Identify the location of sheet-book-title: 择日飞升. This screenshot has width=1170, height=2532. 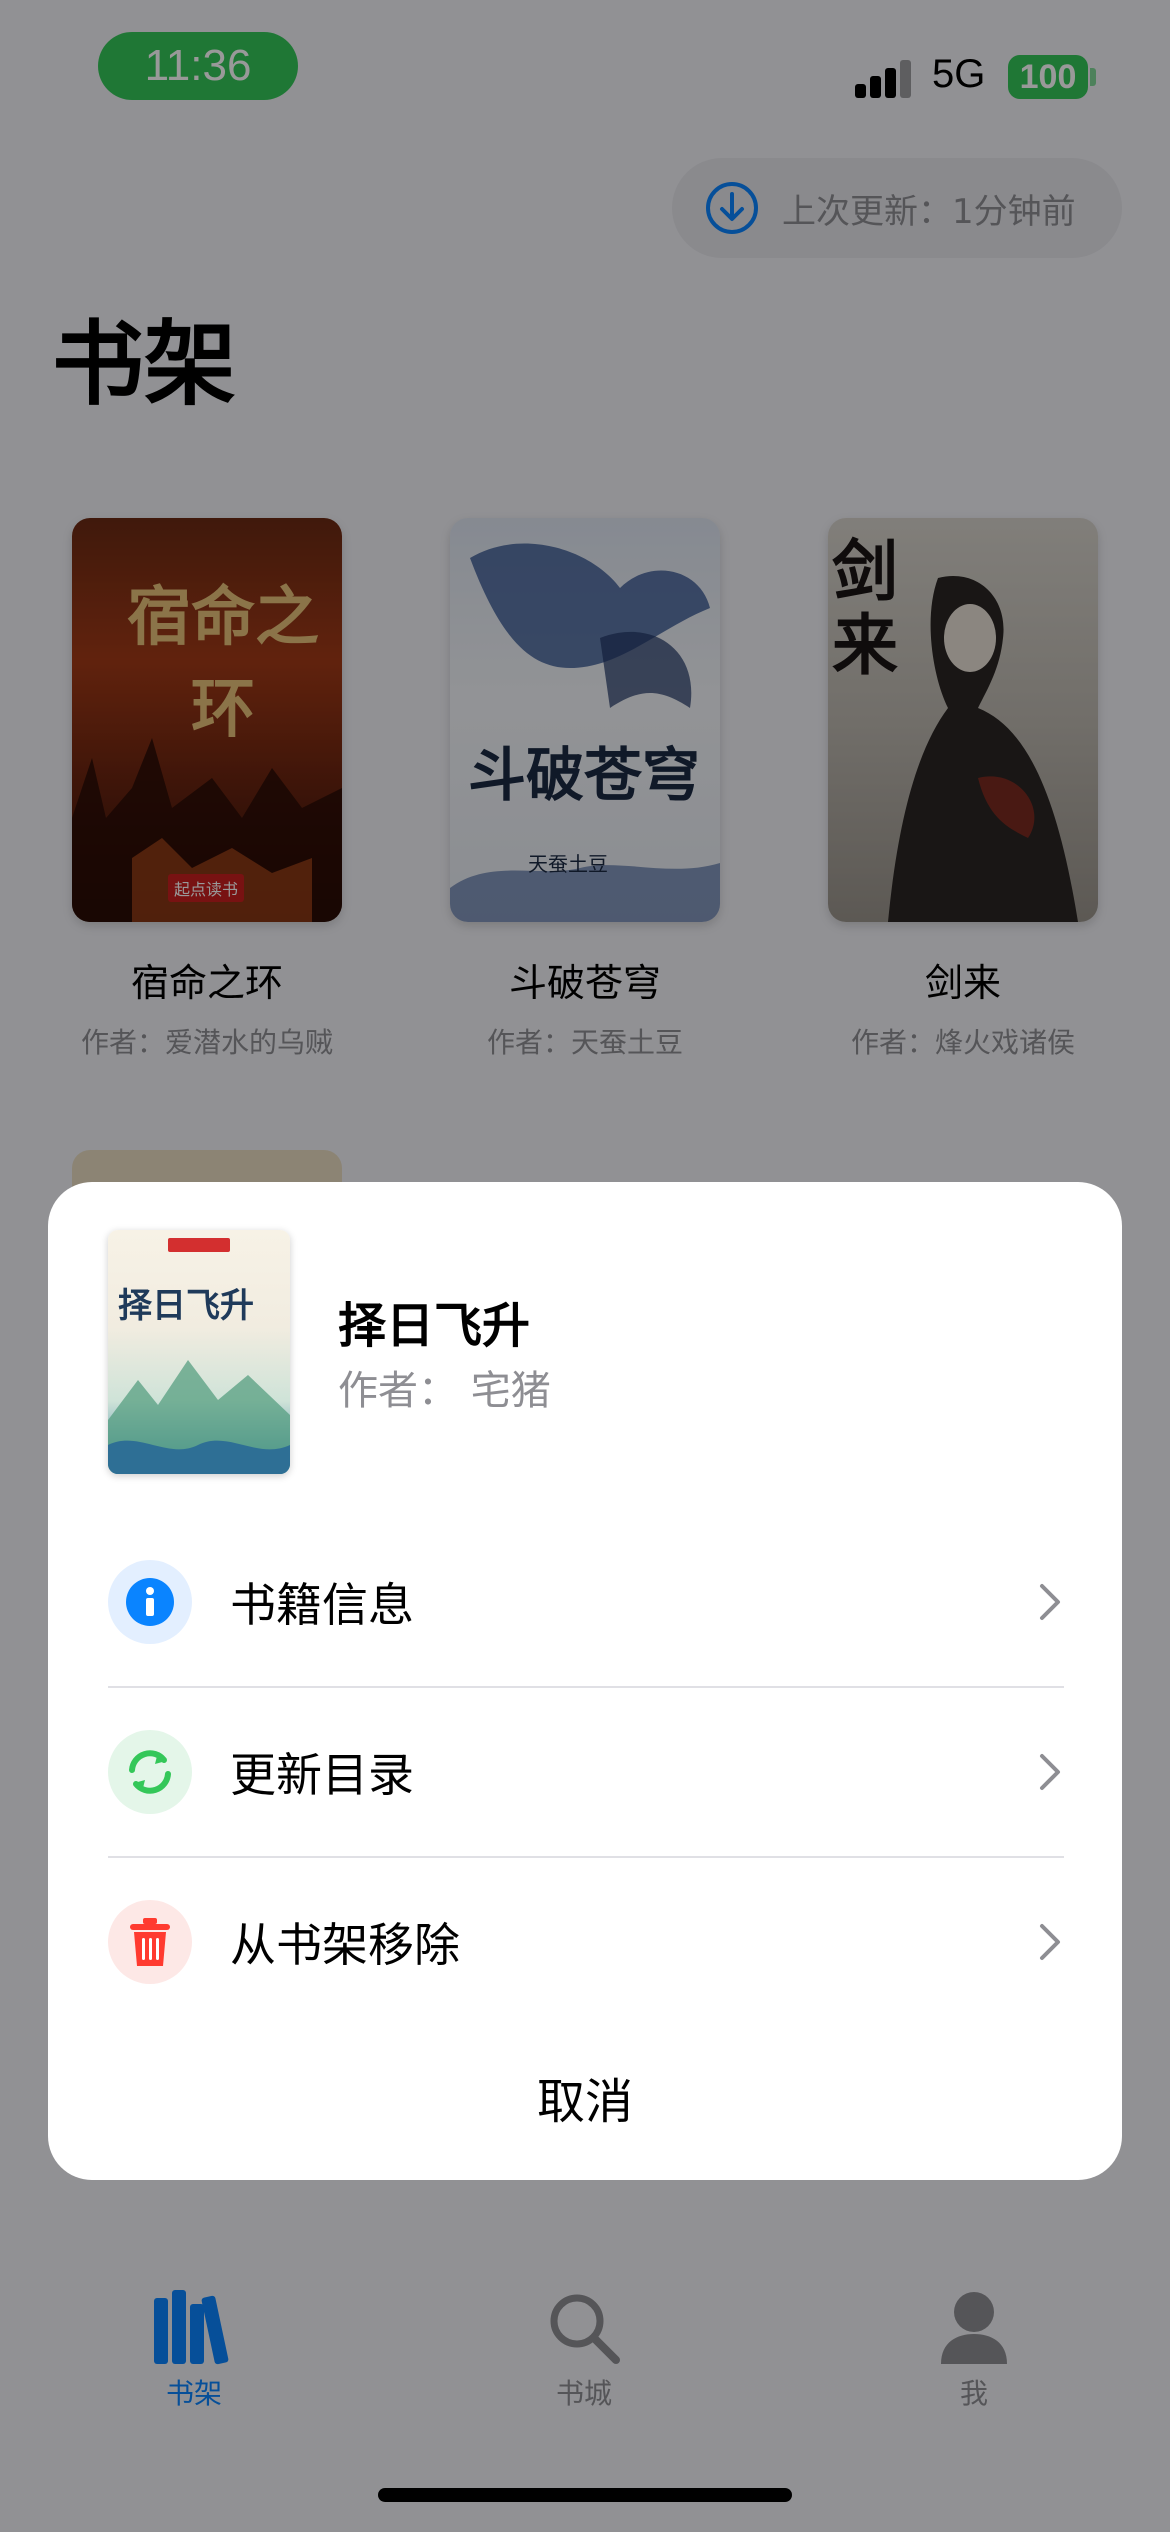
(434, 1326).